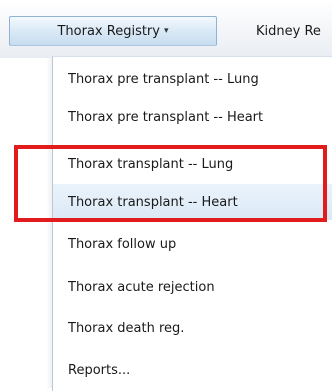  What do you see at coordinates (141, 287) in the screenshot?
I see `menu-item-label: Thorax acute rejection` at bounding box center [141, 287].